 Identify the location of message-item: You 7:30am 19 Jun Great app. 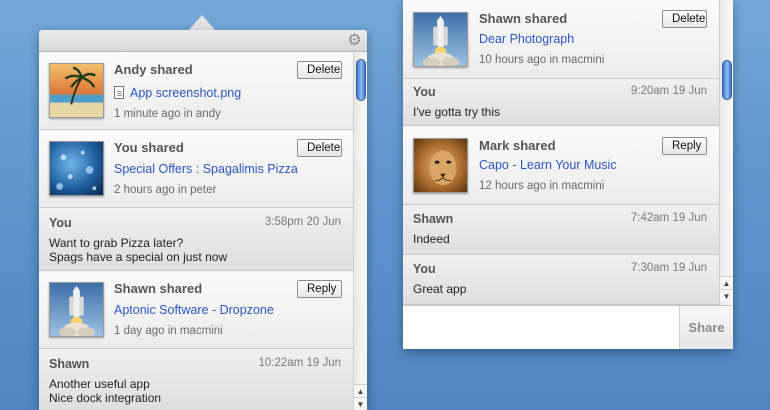
(561, 280).